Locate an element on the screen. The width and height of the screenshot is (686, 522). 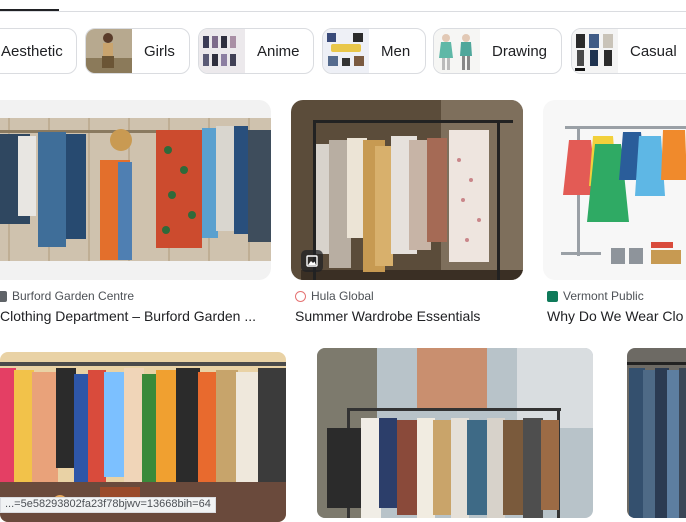
chip-casual: Casual is located at coordinates (628, 51).